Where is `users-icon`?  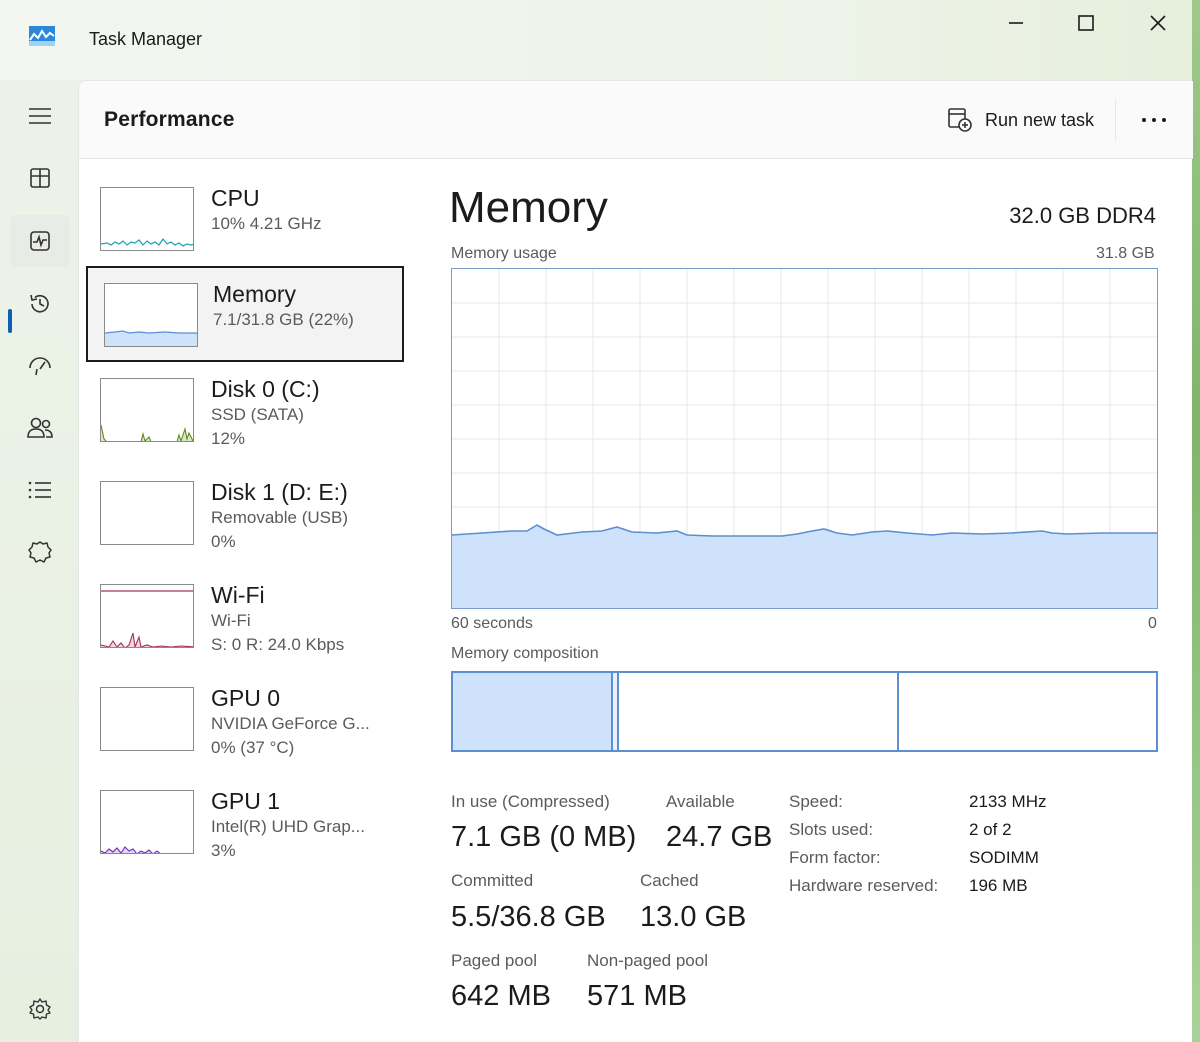 users-icon is located at coordinates (40, 427).